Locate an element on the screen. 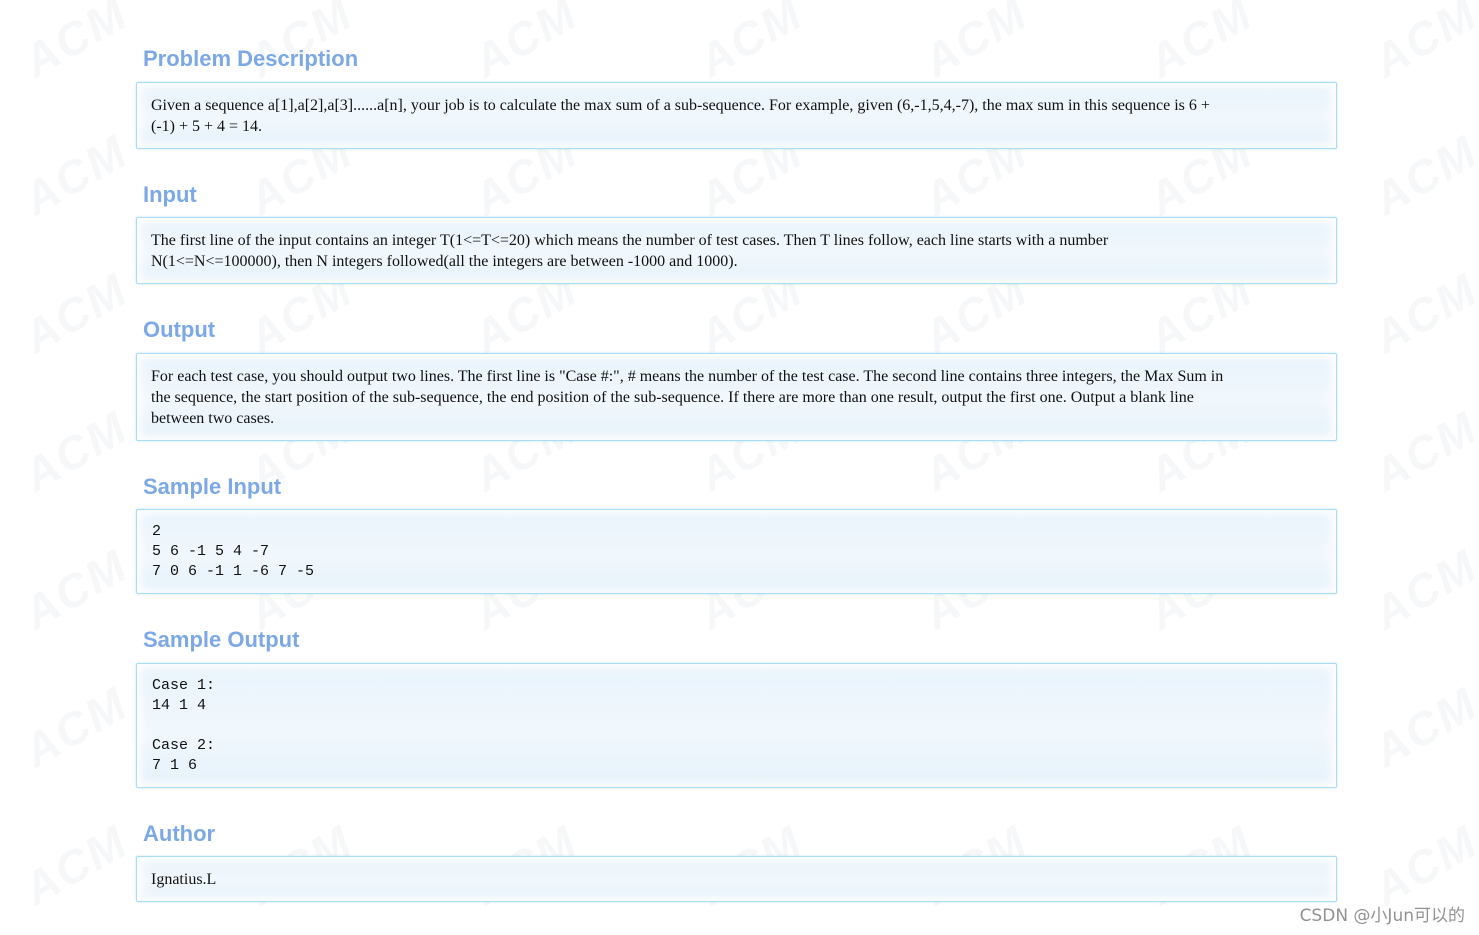 This screenshot has width=1479, height=935. author-panel: Ignatius.L is located at coordinates (736, 879).